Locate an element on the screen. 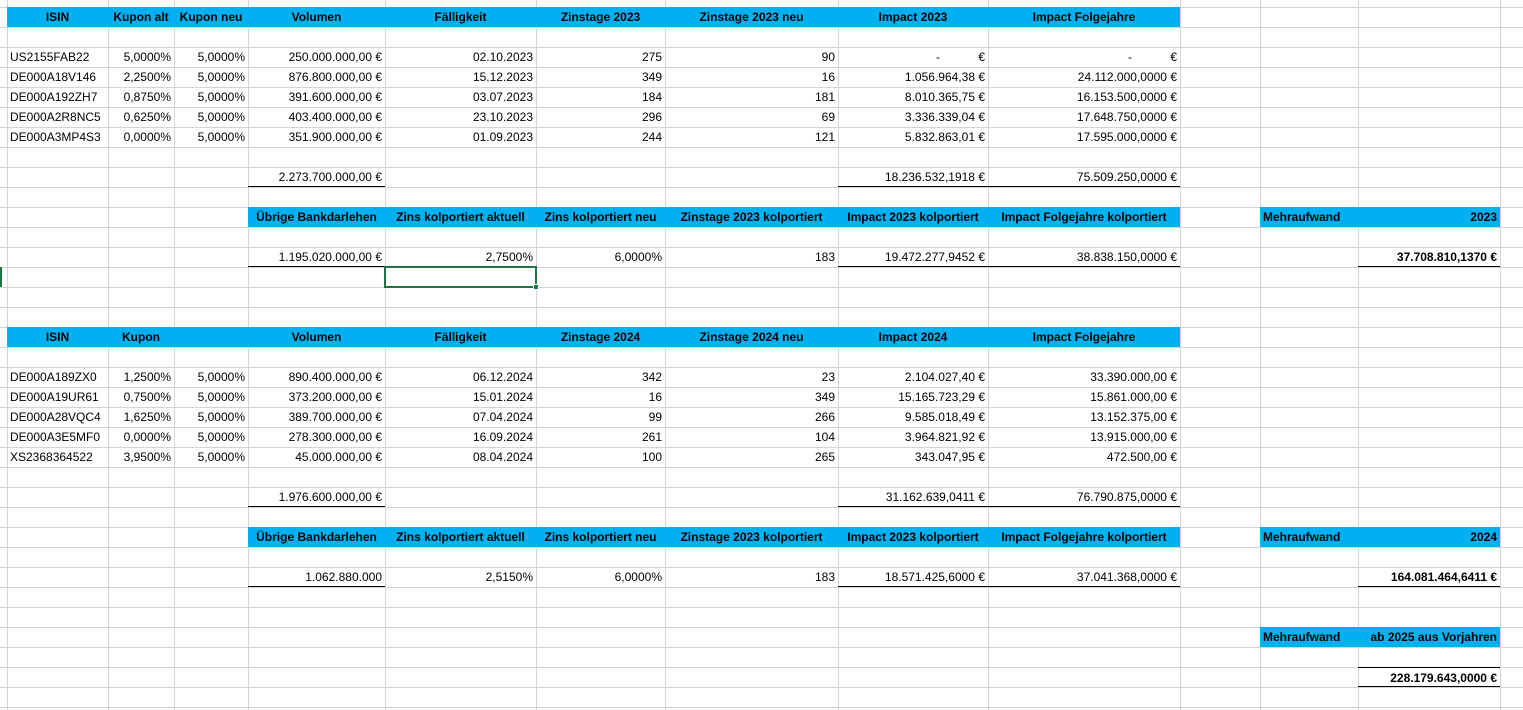  column-header: Zinstage 2023 neu is located at coordinates (751, 17).